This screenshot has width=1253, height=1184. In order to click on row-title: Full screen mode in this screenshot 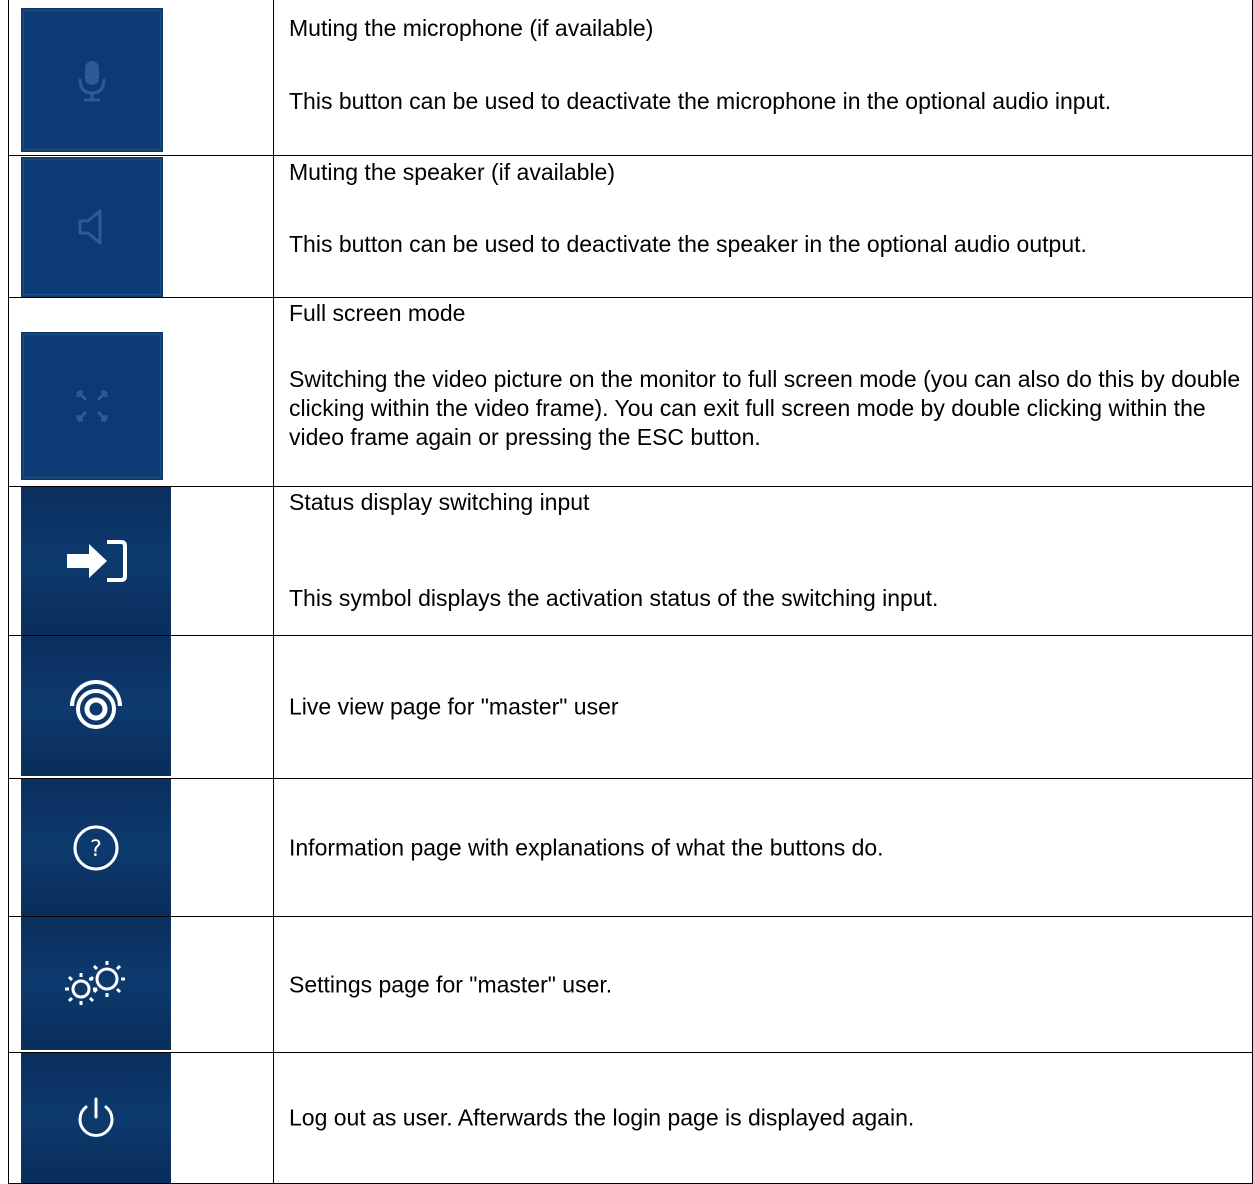, I will do `click(377, 313)`.